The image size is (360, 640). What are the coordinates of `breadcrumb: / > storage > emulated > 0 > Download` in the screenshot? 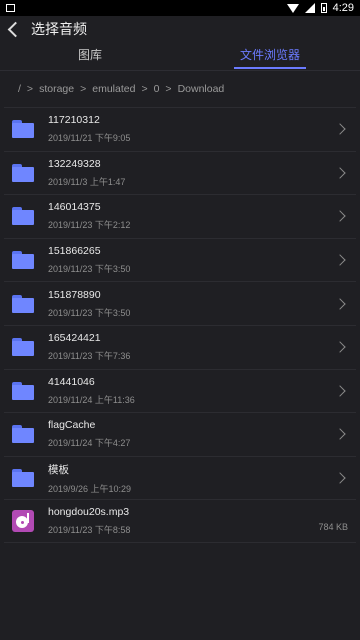 It's located at (180, 88).